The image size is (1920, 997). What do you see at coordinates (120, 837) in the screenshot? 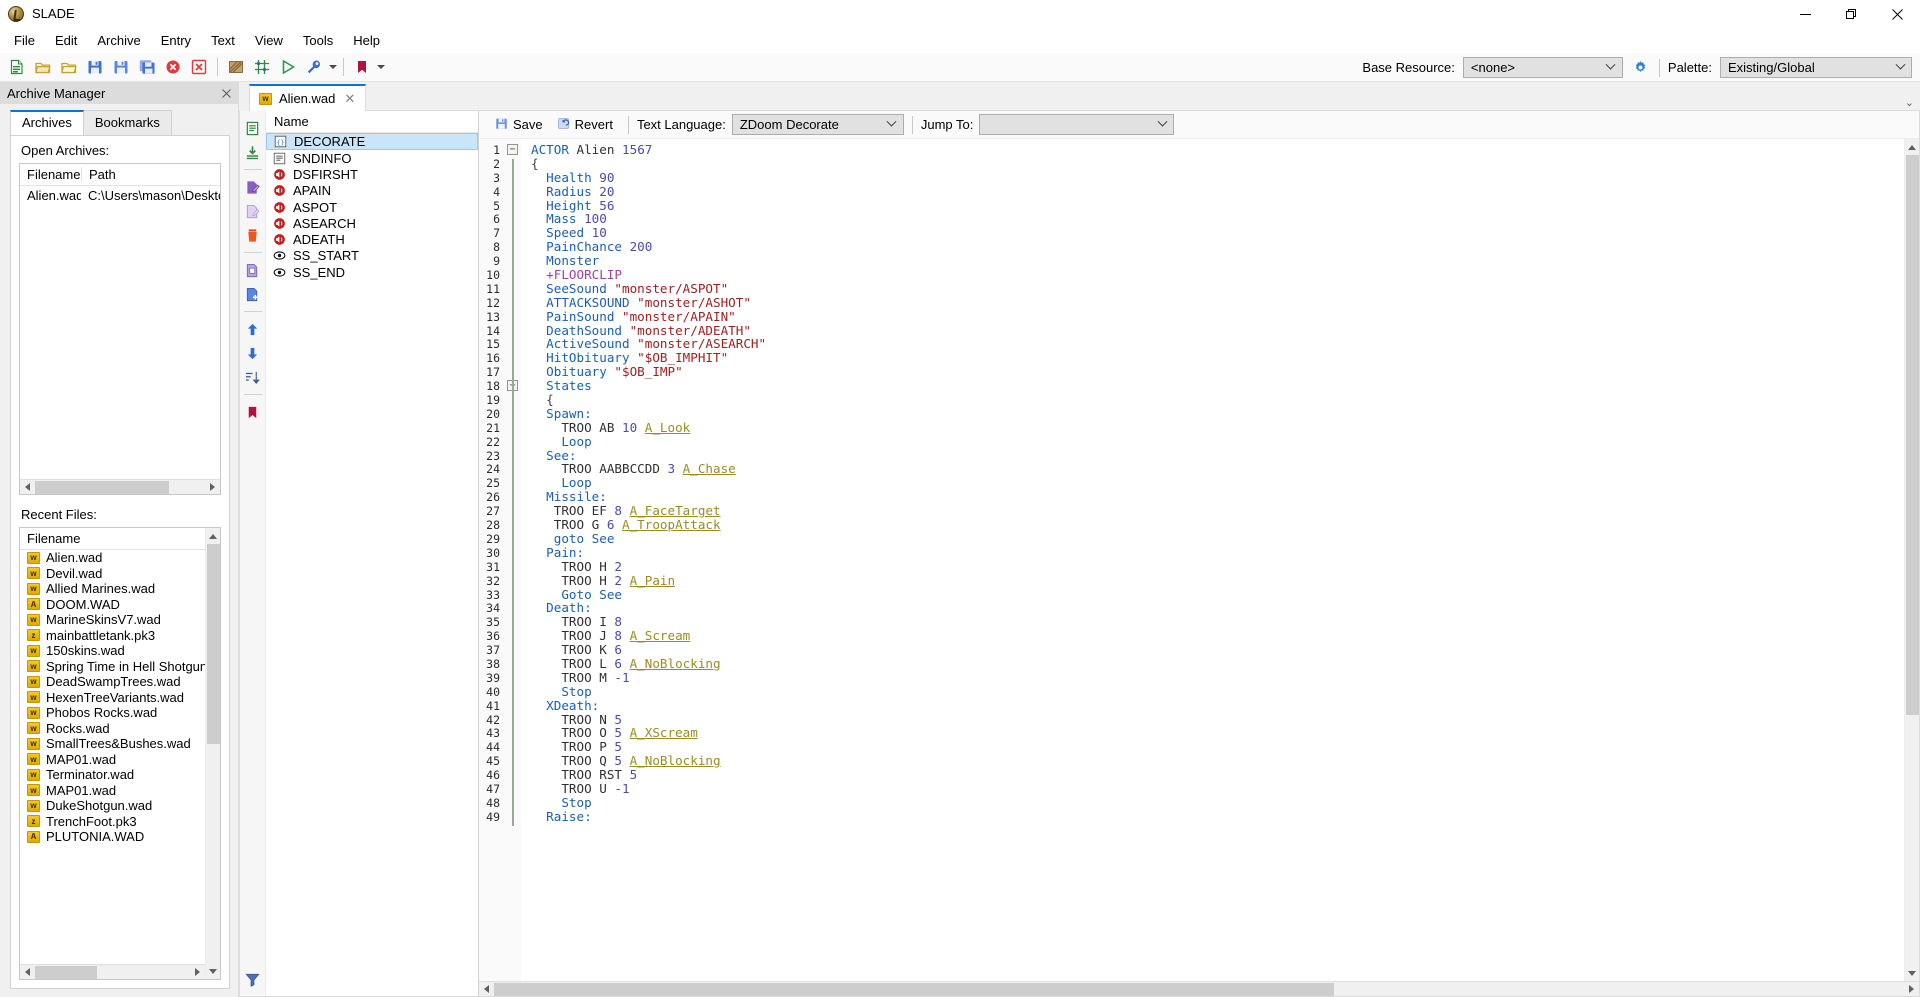
I see `list-item: A PLUTONIA.WAD` at bounding box center [120, 837].